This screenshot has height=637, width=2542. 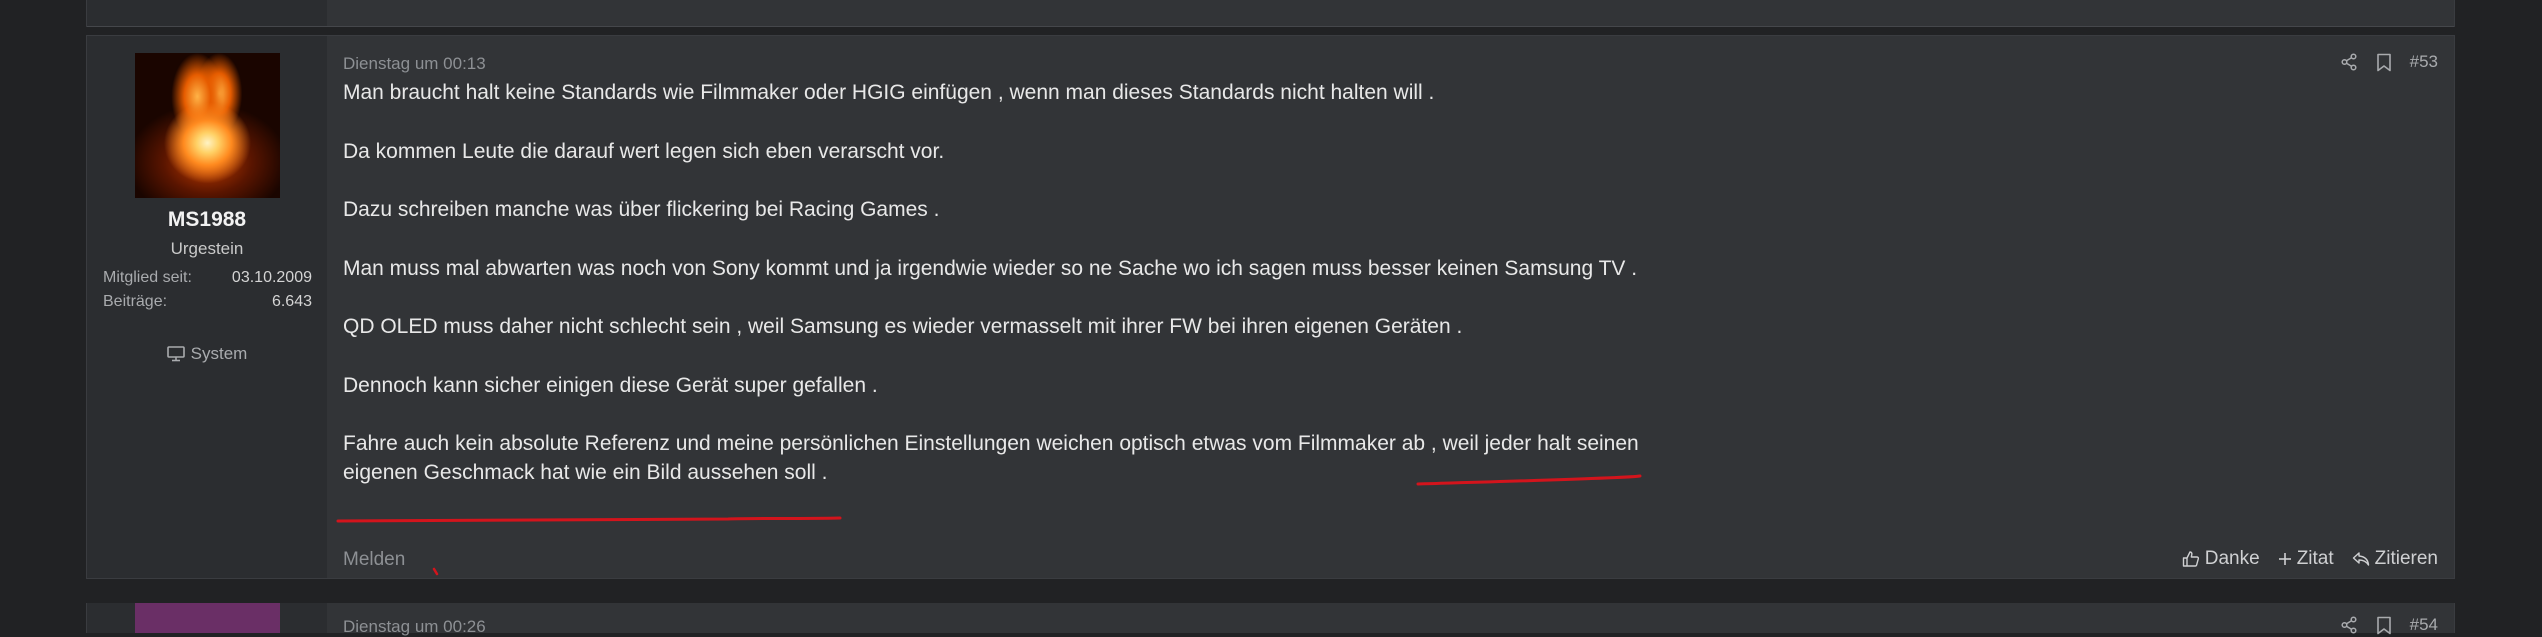 What do you see at coordinates (414, 64) in the screenshot?
I see `post-date: Dienstag um 00:13` at bounding box center [414, 64].